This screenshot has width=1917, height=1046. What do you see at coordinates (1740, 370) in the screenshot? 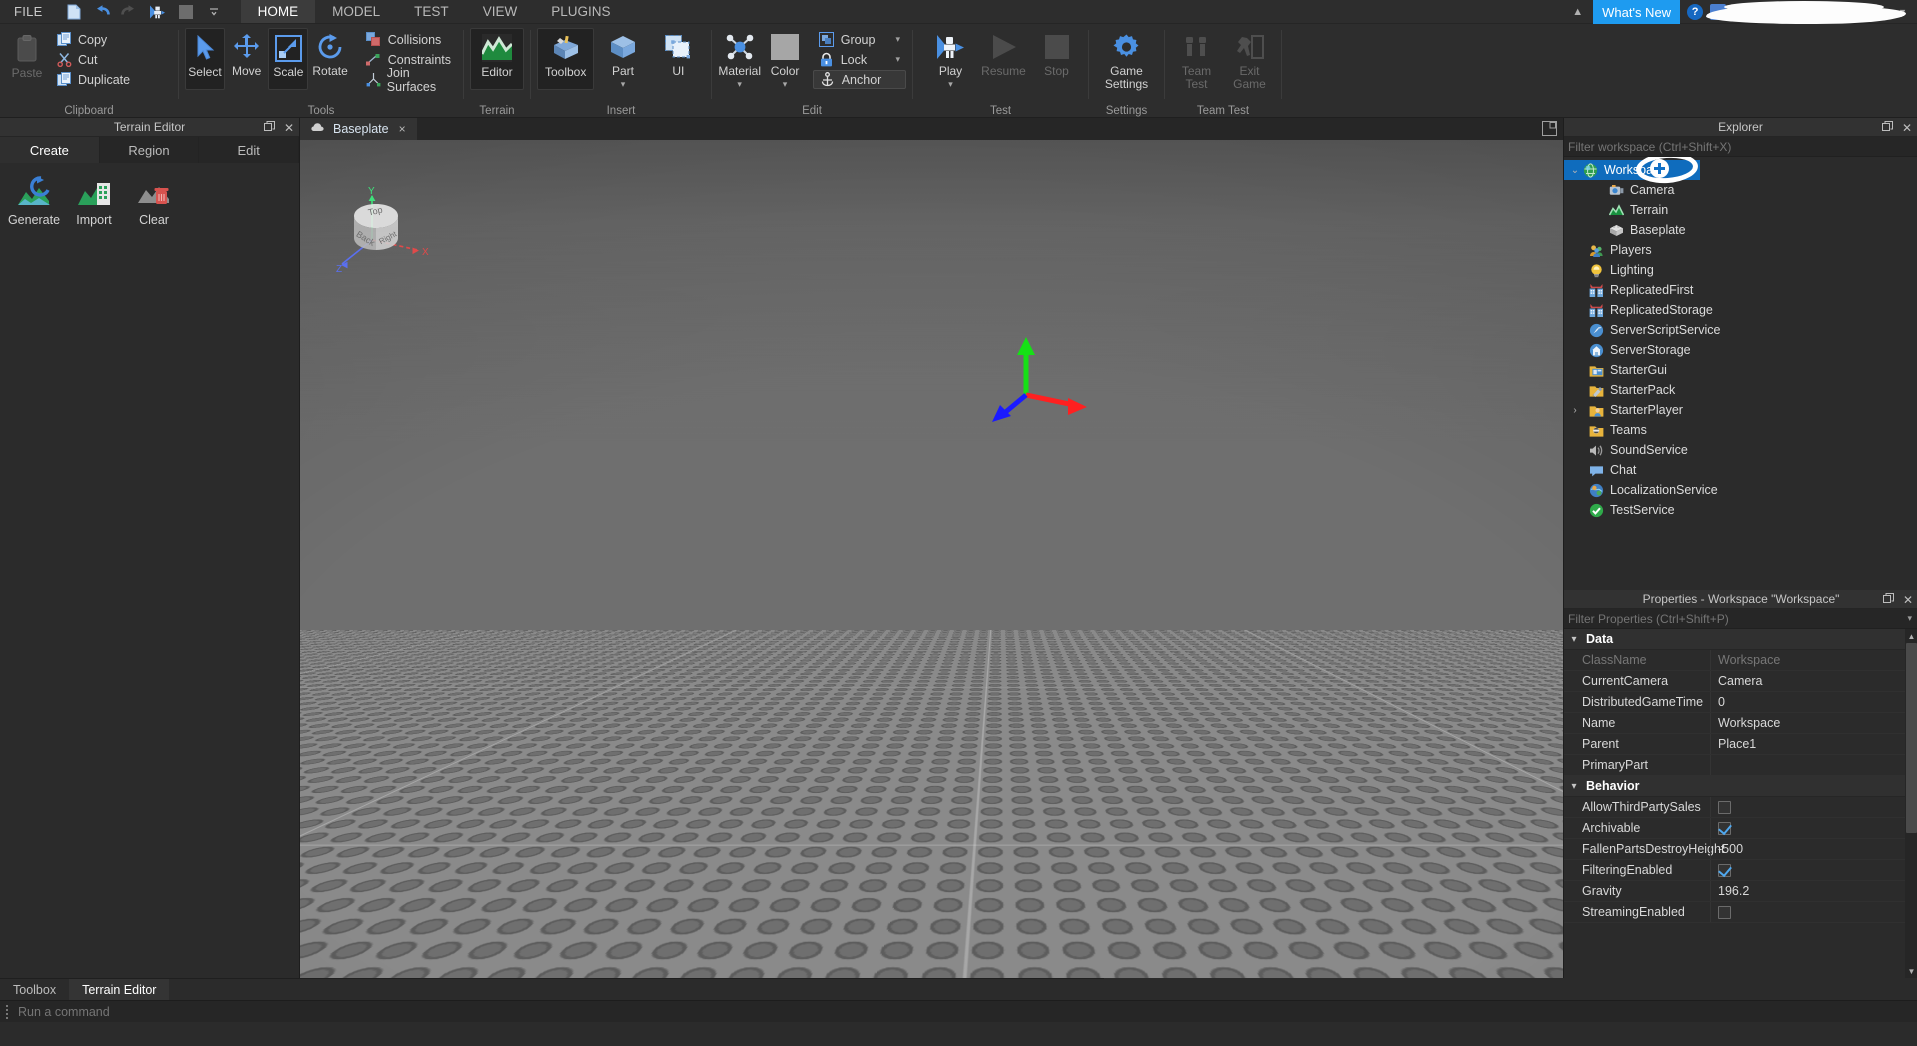
I see `tree-item-startergui: StarterGui` at bounding box center [1740, 370].